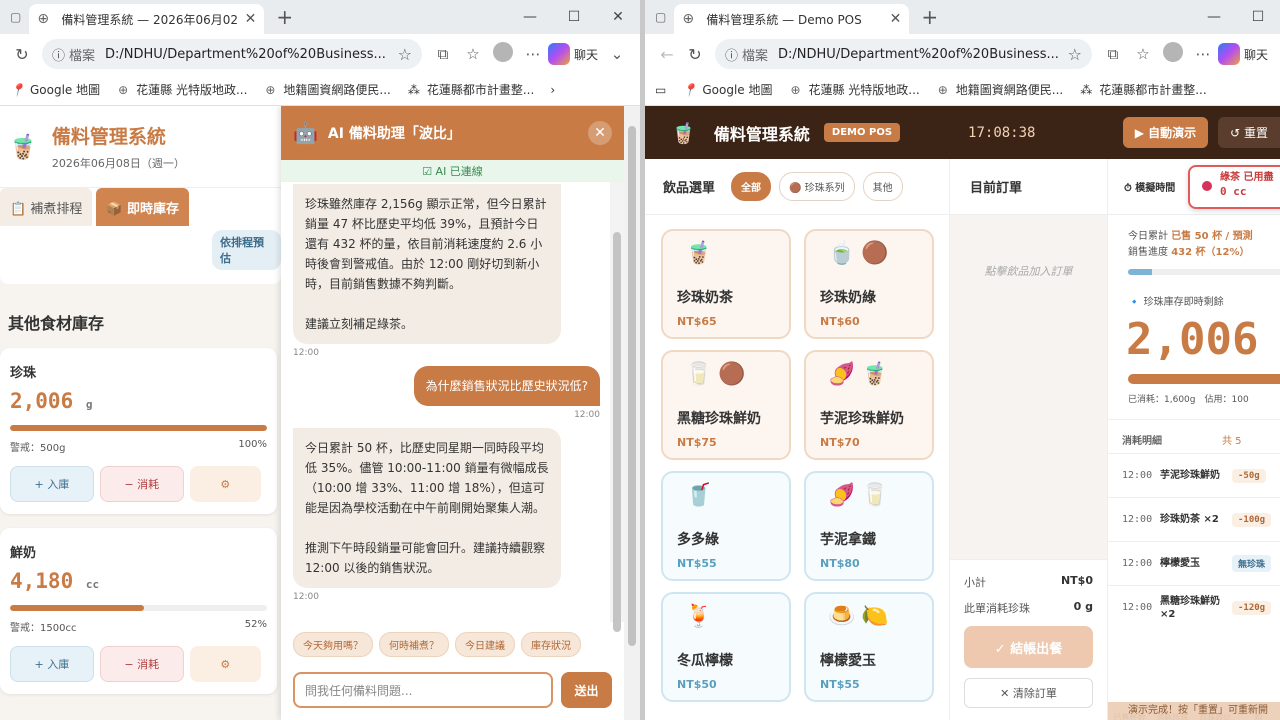 The height and width of the screenshot is (720, 1280). I want to click on app-date: 2026年06月08日（週一）, so click(118, 163).